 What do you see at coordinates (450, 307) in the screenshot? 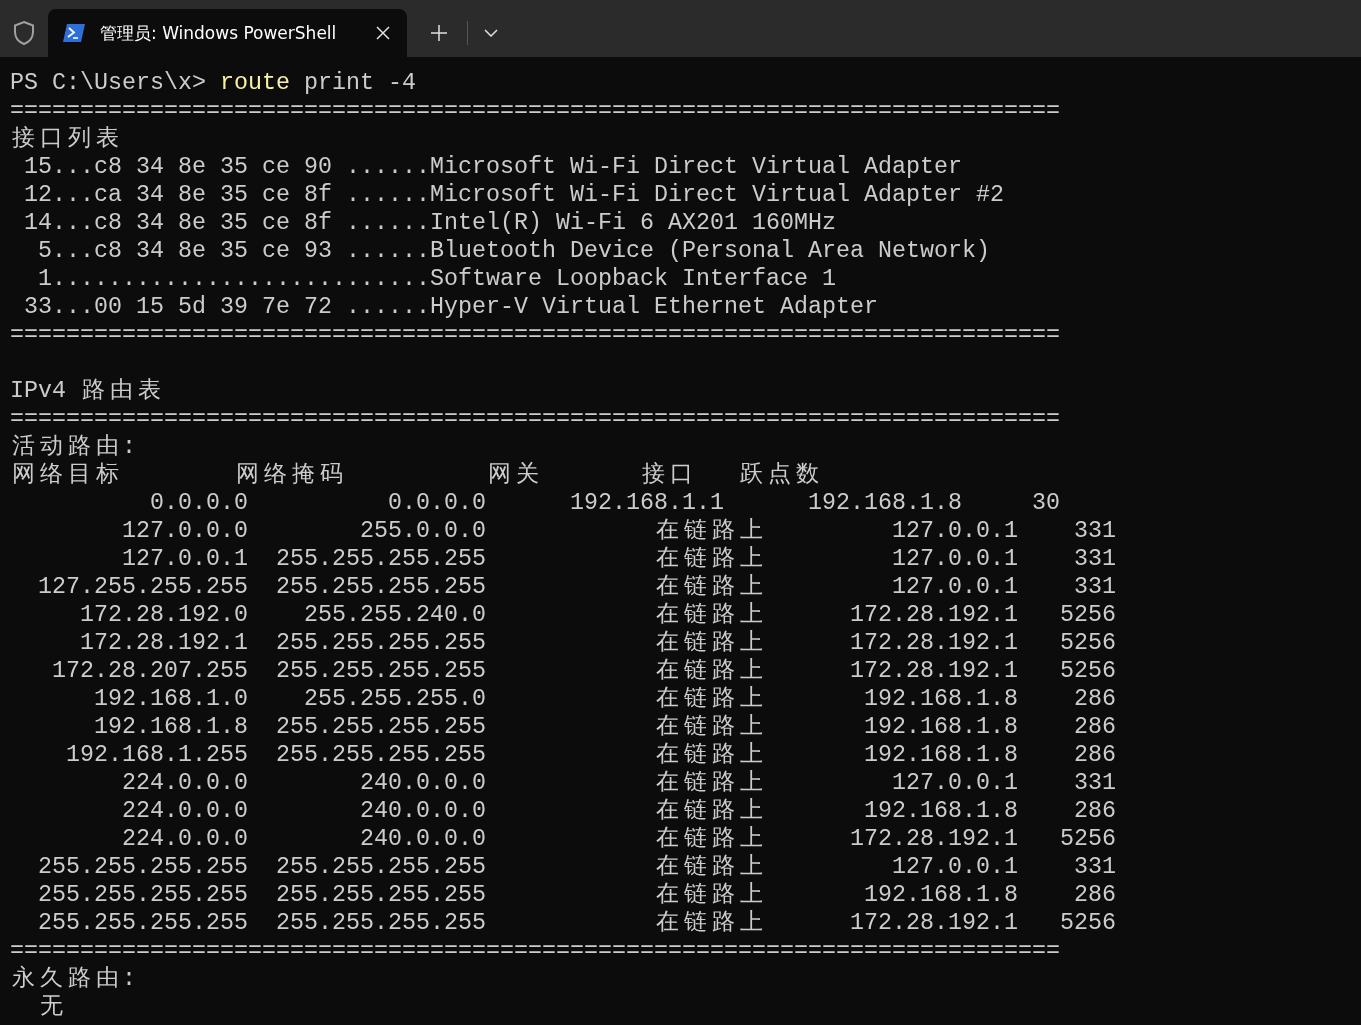
I see `output-line: 33...00 15 5d 39 7e 72 ......Hyper-V Virtual Ethernet Adapter` at bounding box center [450, 307].